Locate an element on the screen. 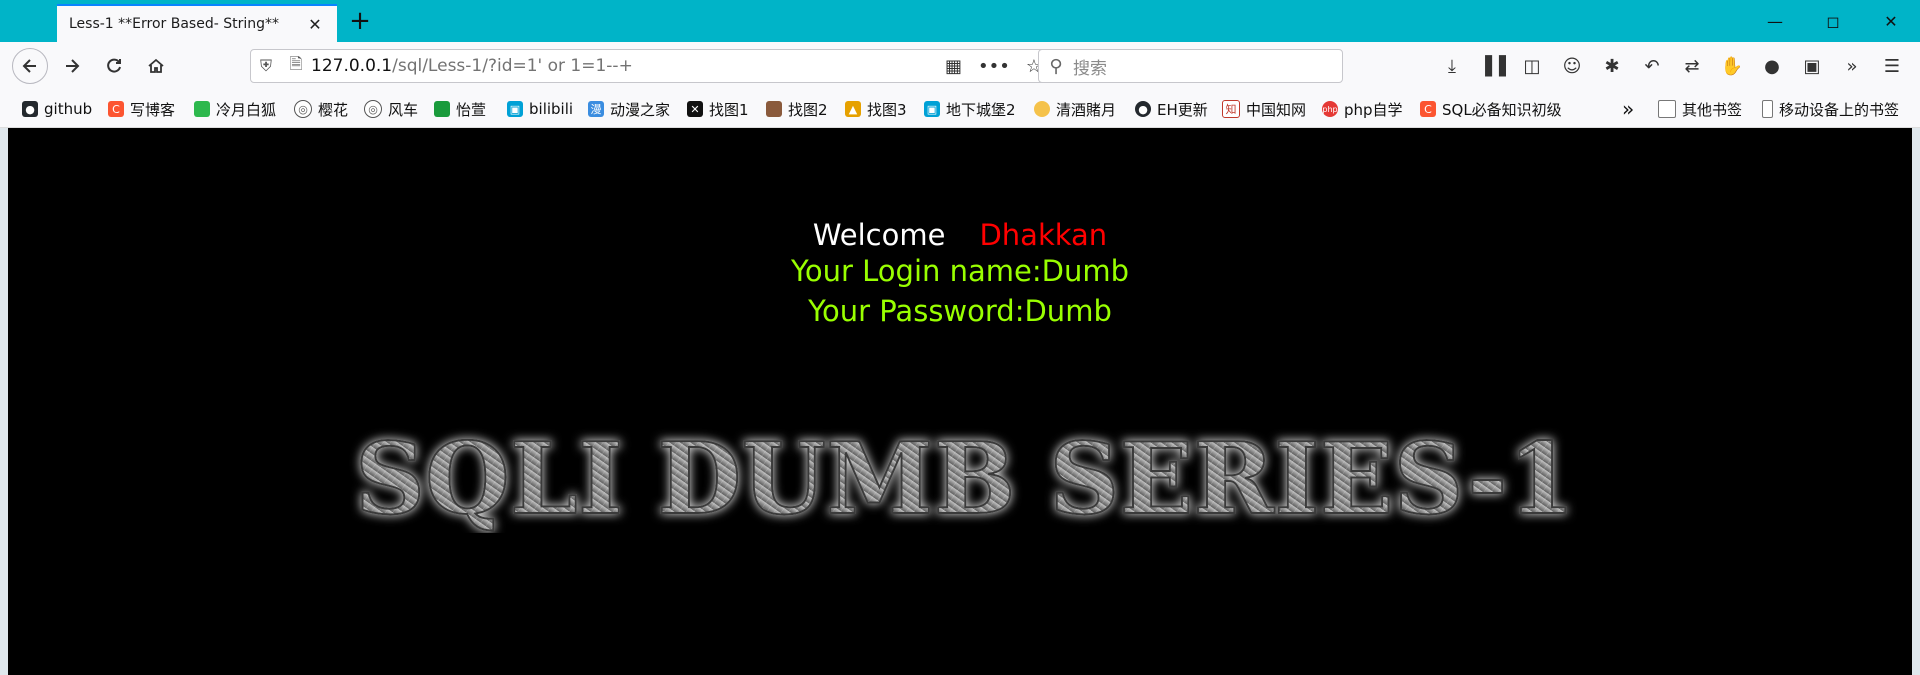  moon-icon is located at coordinates (1042, 109).